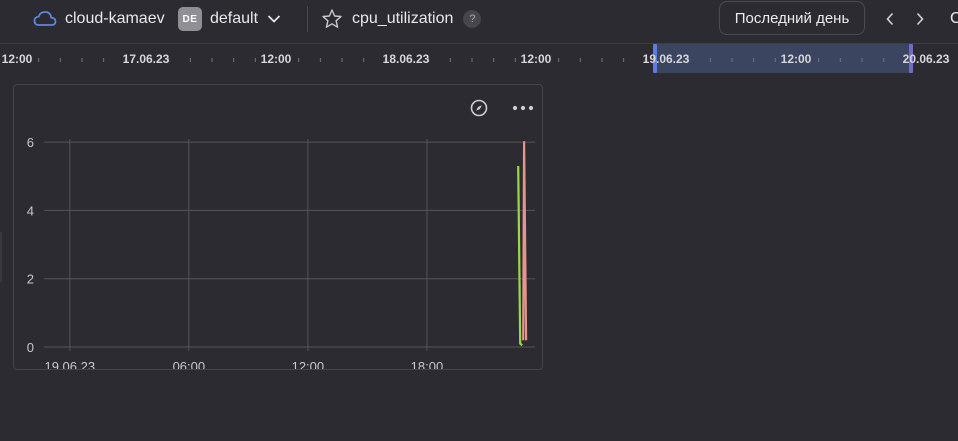 The height and width of the screenshot is (441, 958). Describe the element at coordinates (190, 19) in the screenshot. I see `folder-badge: DE` at that location.